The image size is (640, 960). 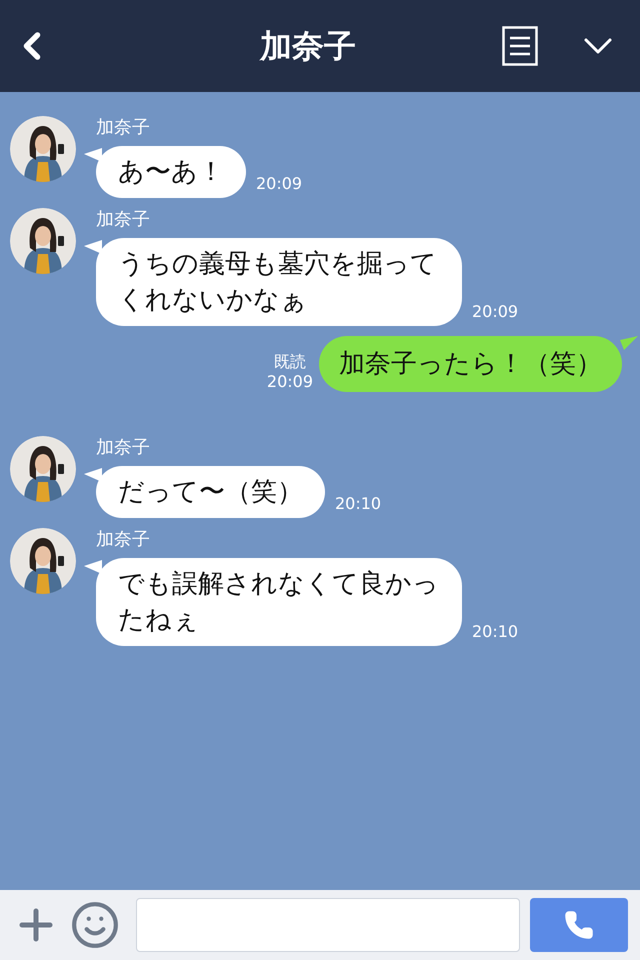 I want to click on message-bubble: だって〜（笑）, so click(x=210, y=492).